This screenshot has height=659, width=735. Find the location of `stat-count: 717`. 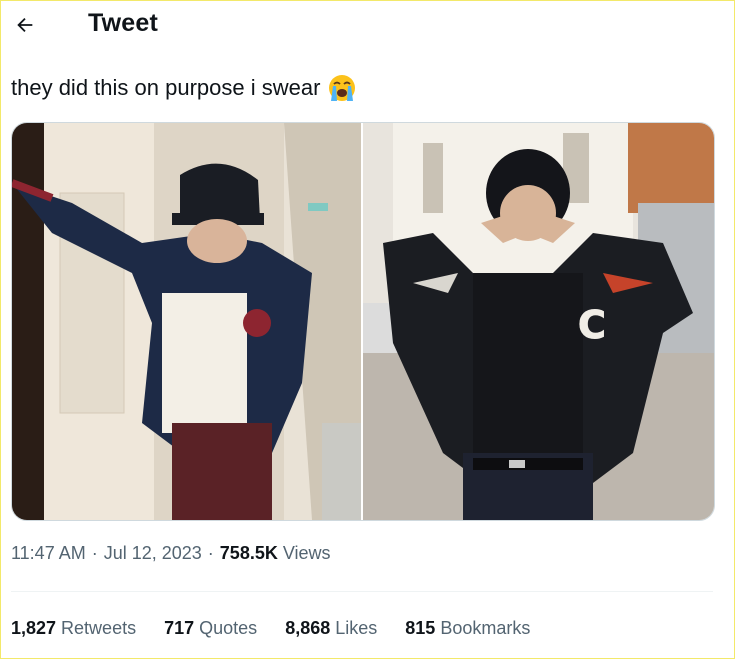

stat-count: 717 is located at coordinates (179, 628).